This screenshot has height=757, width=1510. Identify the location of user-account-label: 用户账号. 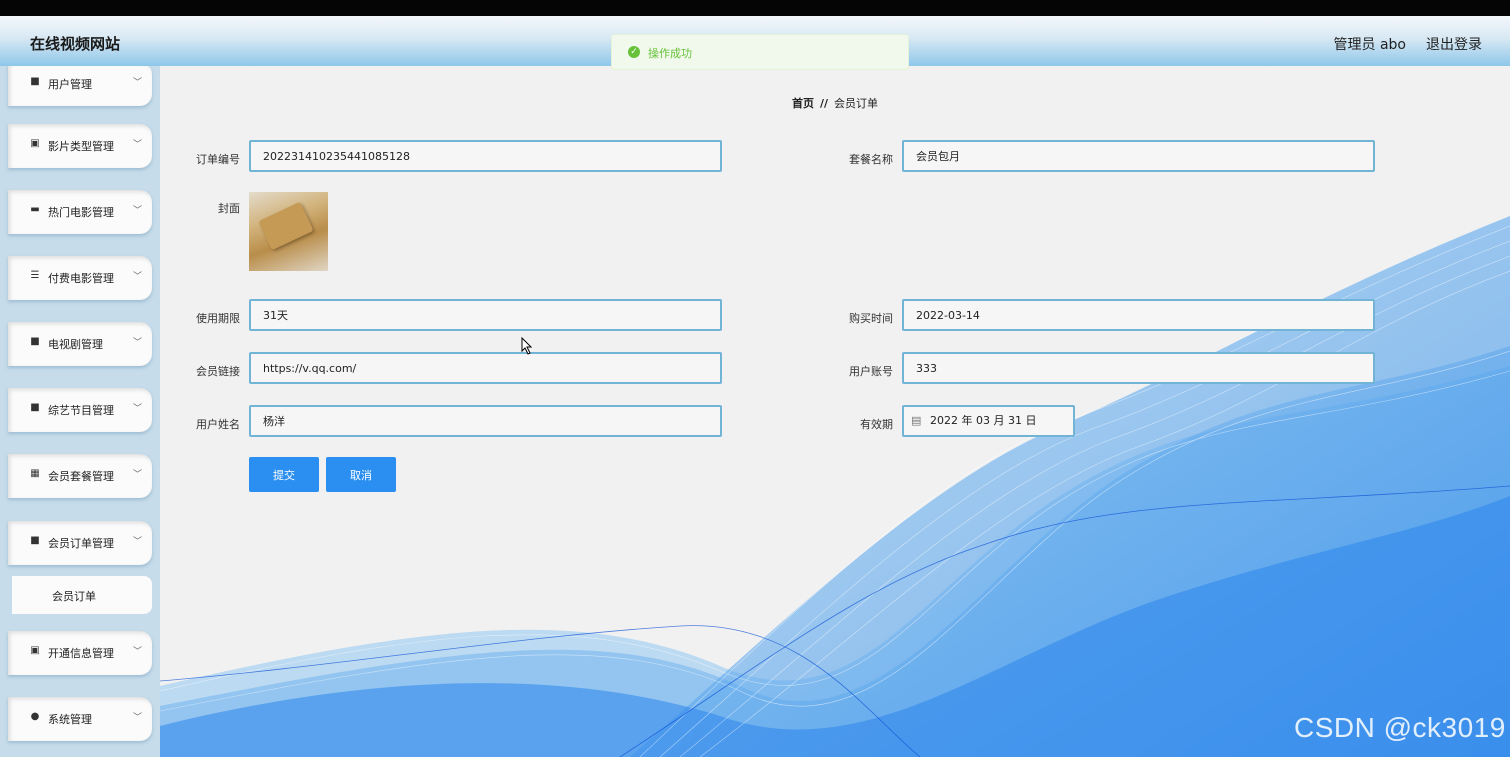
(871, 371).